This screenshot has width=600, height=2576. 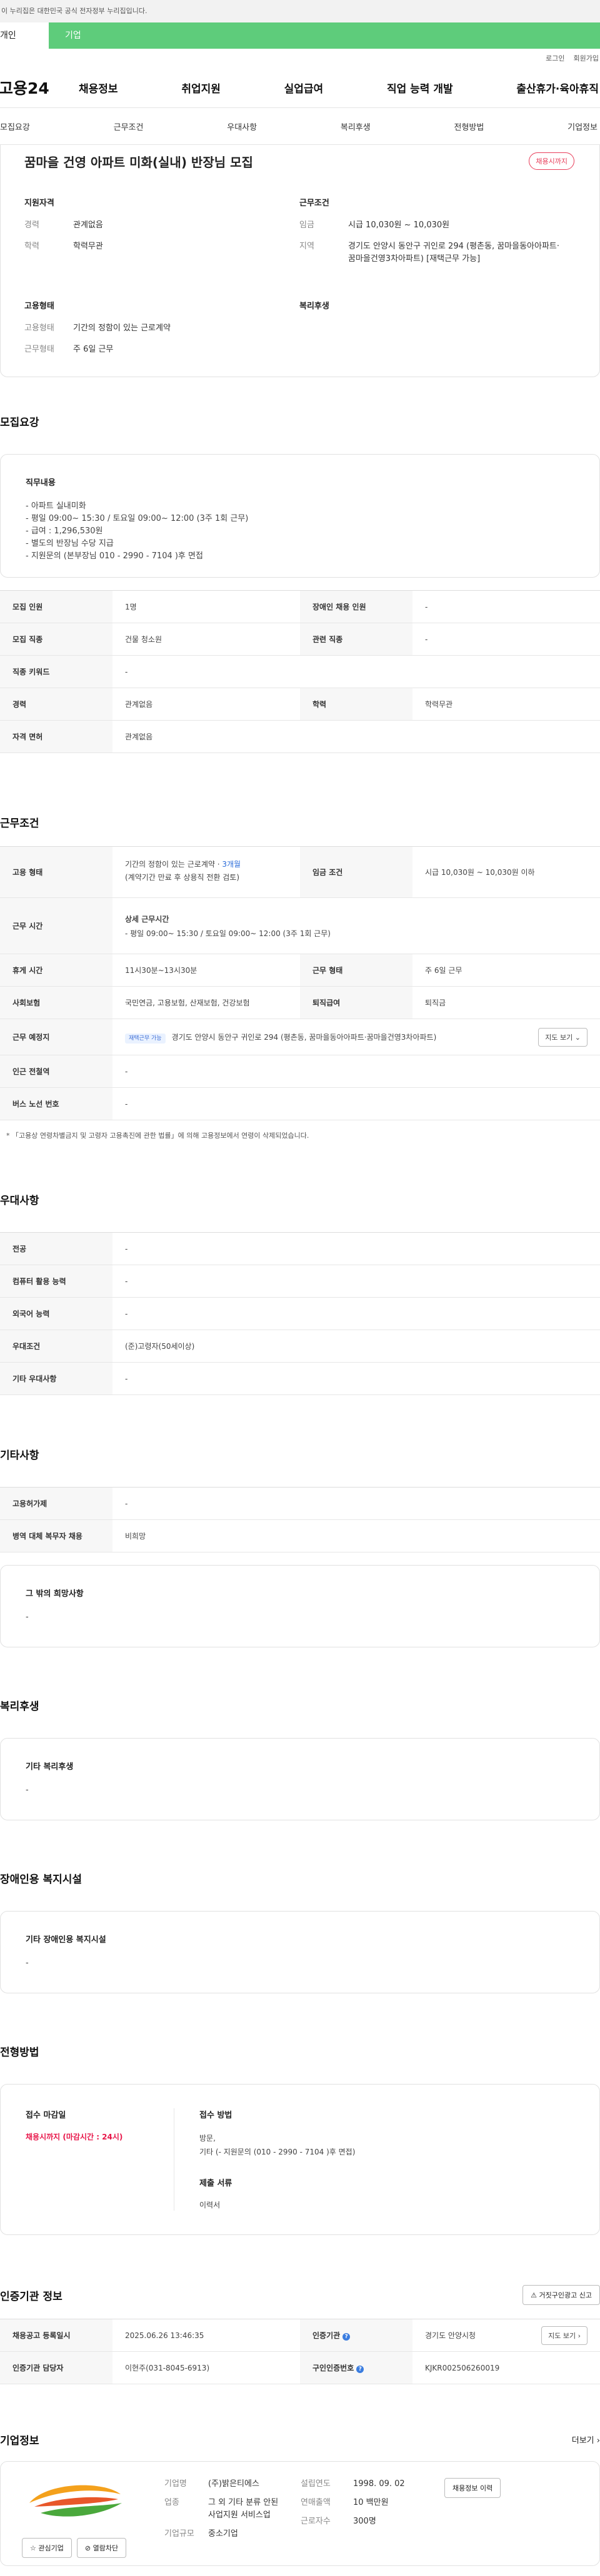 I want to click on table-header-cell: 우대조건, so click(x=56, y=1347).